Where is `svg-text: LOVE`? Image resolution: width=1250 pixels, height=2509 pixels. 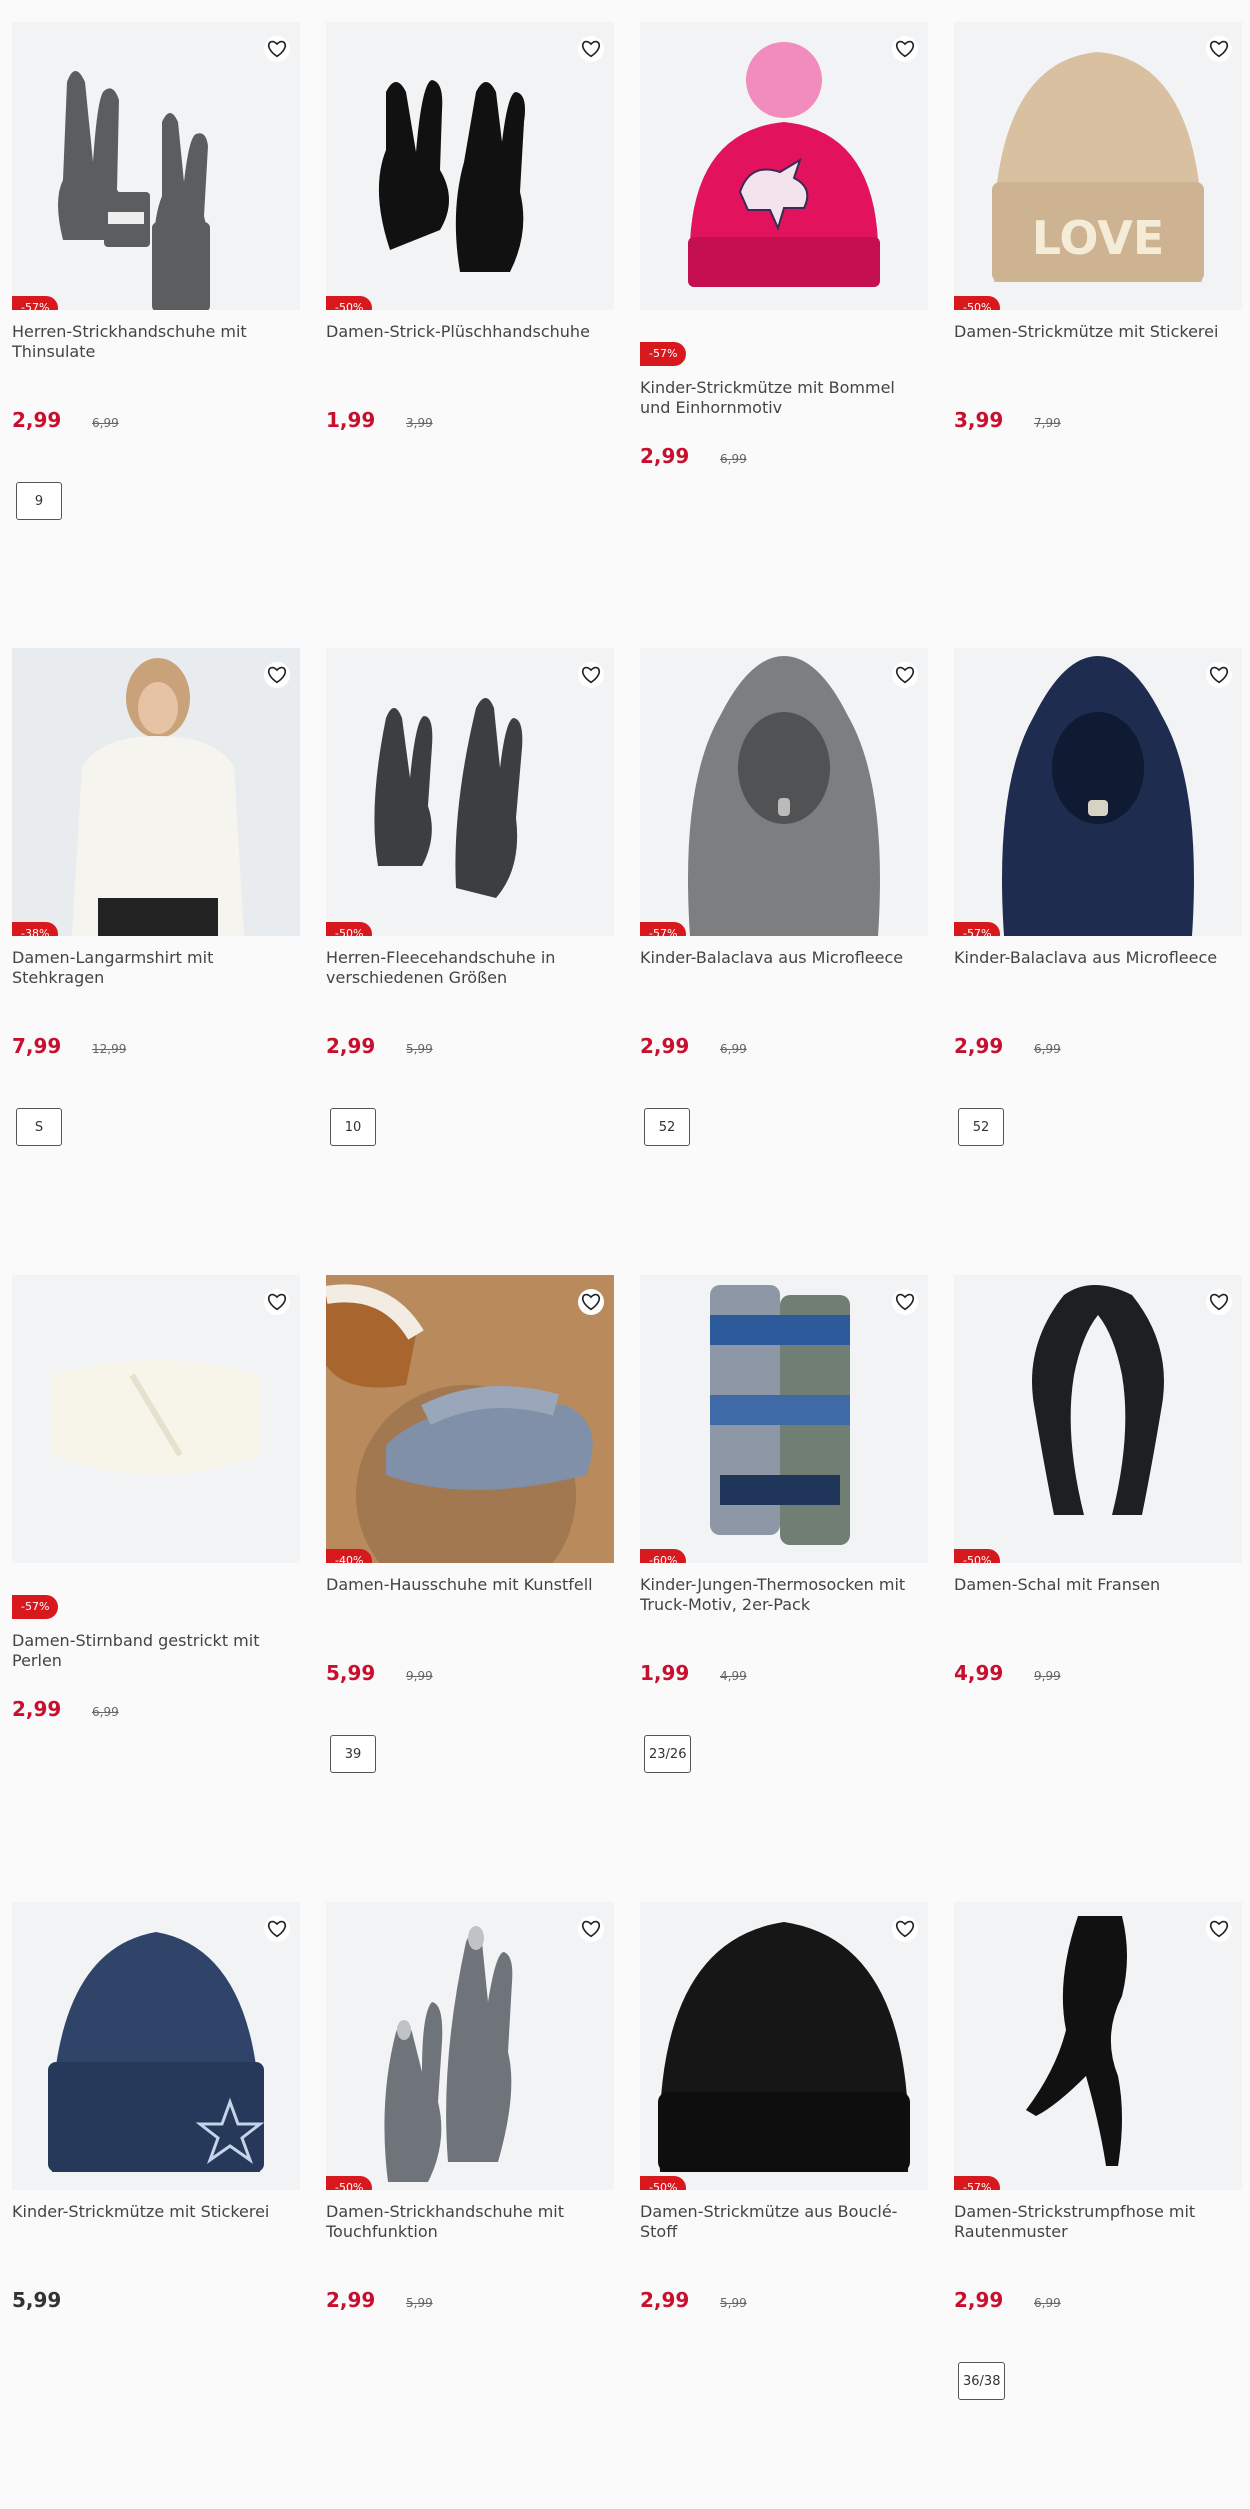 svg-text: LOVE is located at coordinates (1098, 238).